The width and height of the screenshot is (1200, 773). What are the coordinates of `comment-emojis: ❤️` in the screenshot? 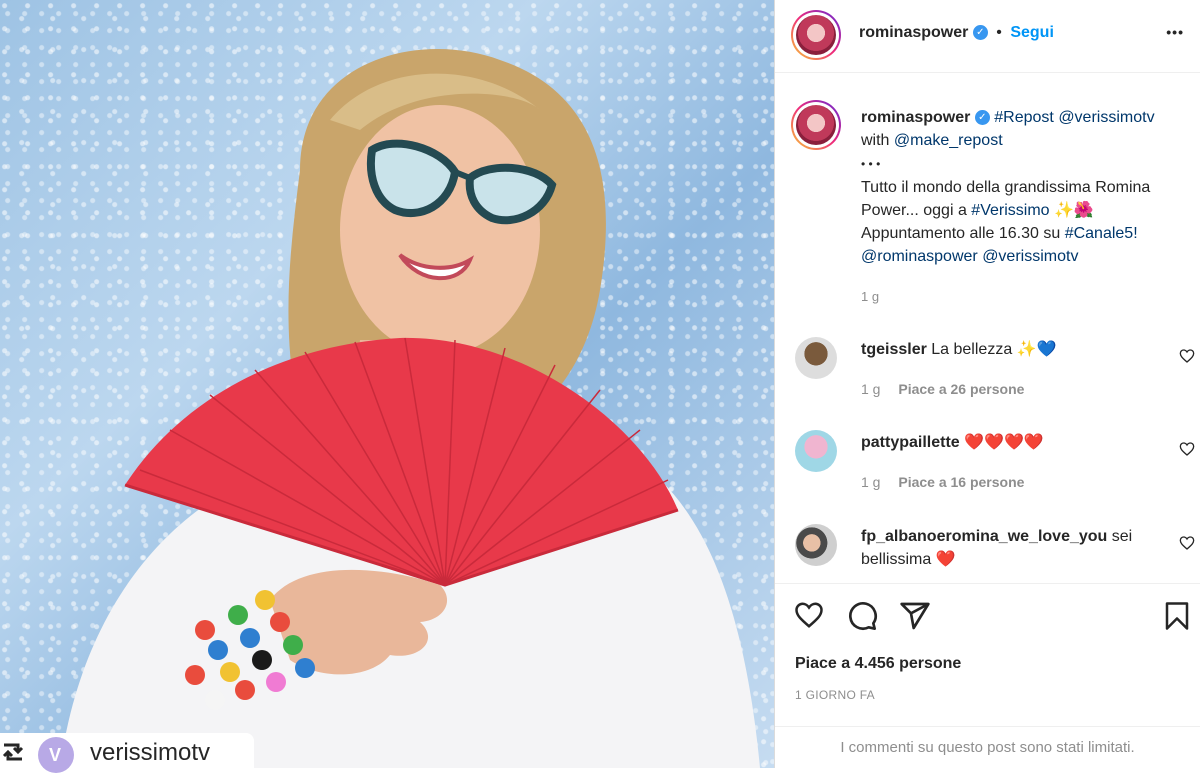 It's located at (945, 559).